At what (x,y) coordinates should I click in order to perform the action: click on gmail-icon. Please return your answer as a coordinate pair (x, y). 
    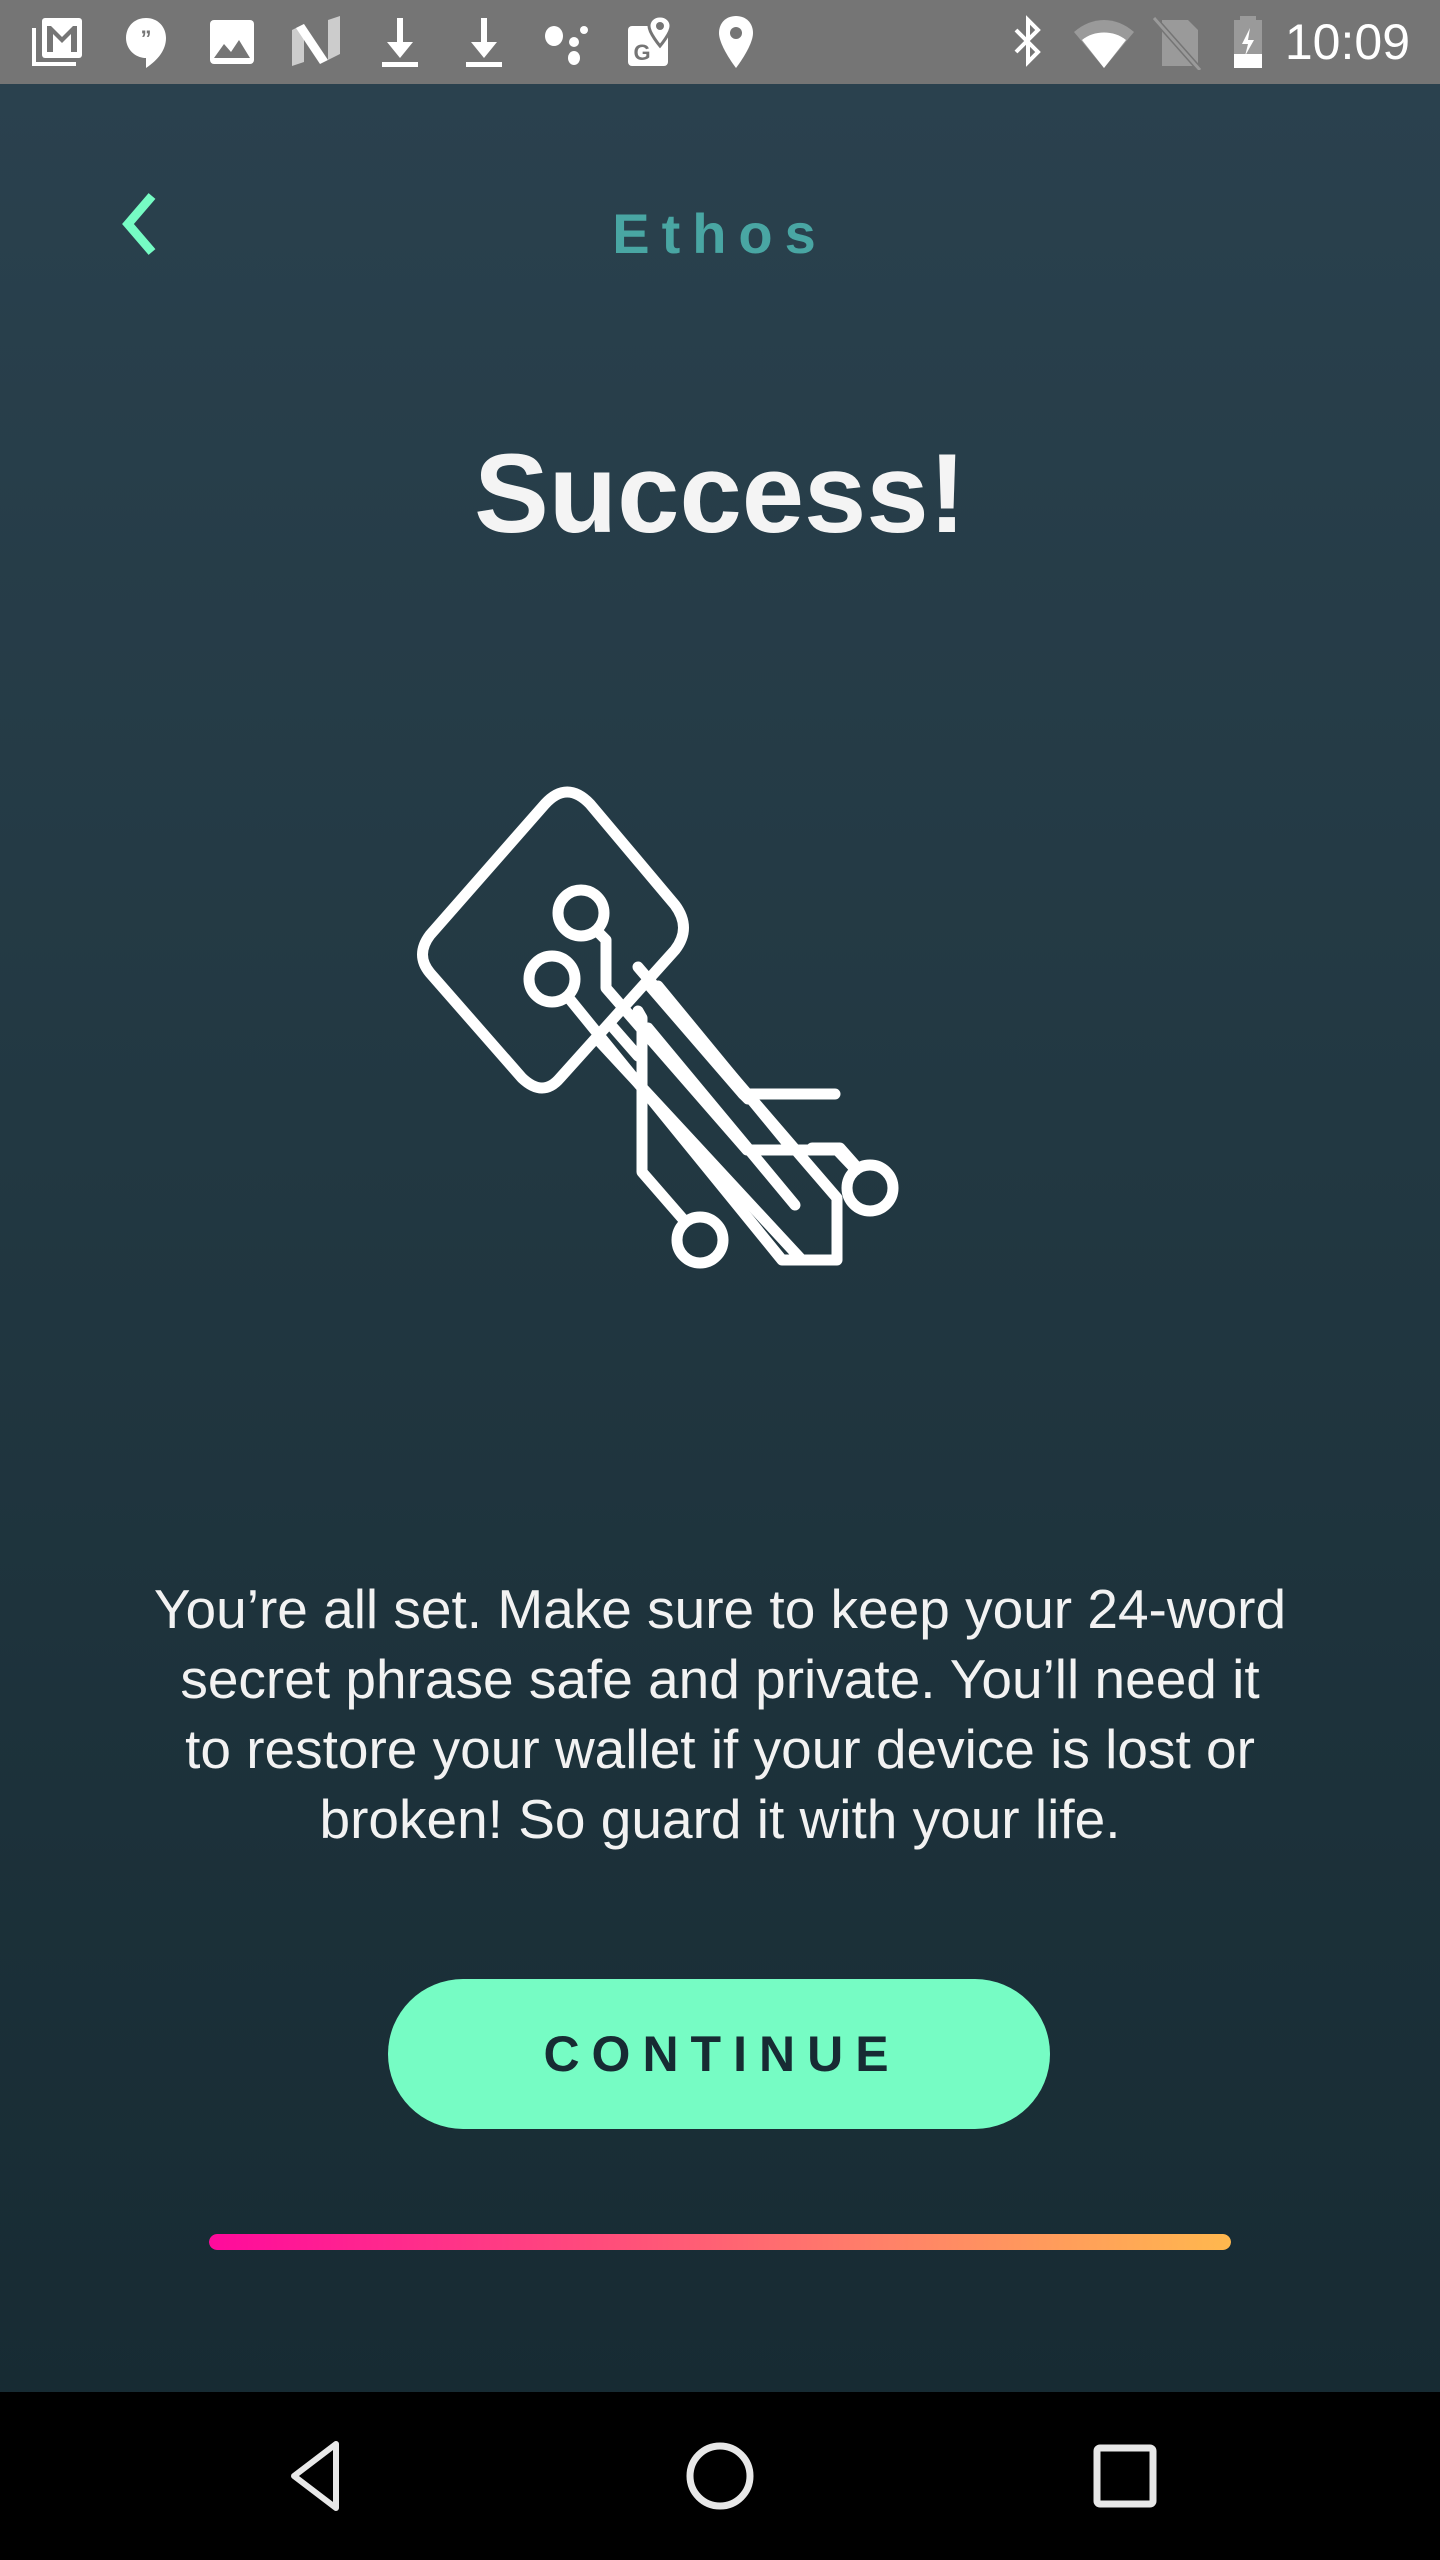
    Looking at the image, I should click on (57, 42).